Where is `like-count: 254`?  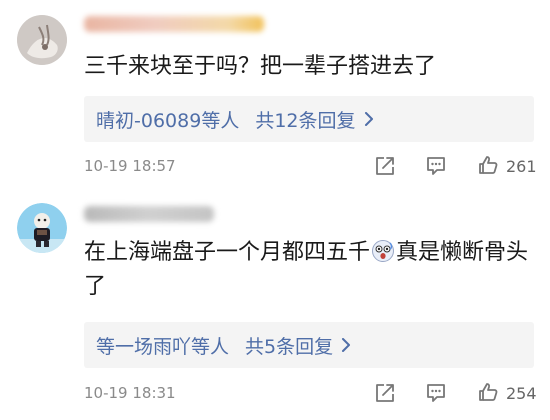
like-count: 254 is located at coordinates (521, 393).